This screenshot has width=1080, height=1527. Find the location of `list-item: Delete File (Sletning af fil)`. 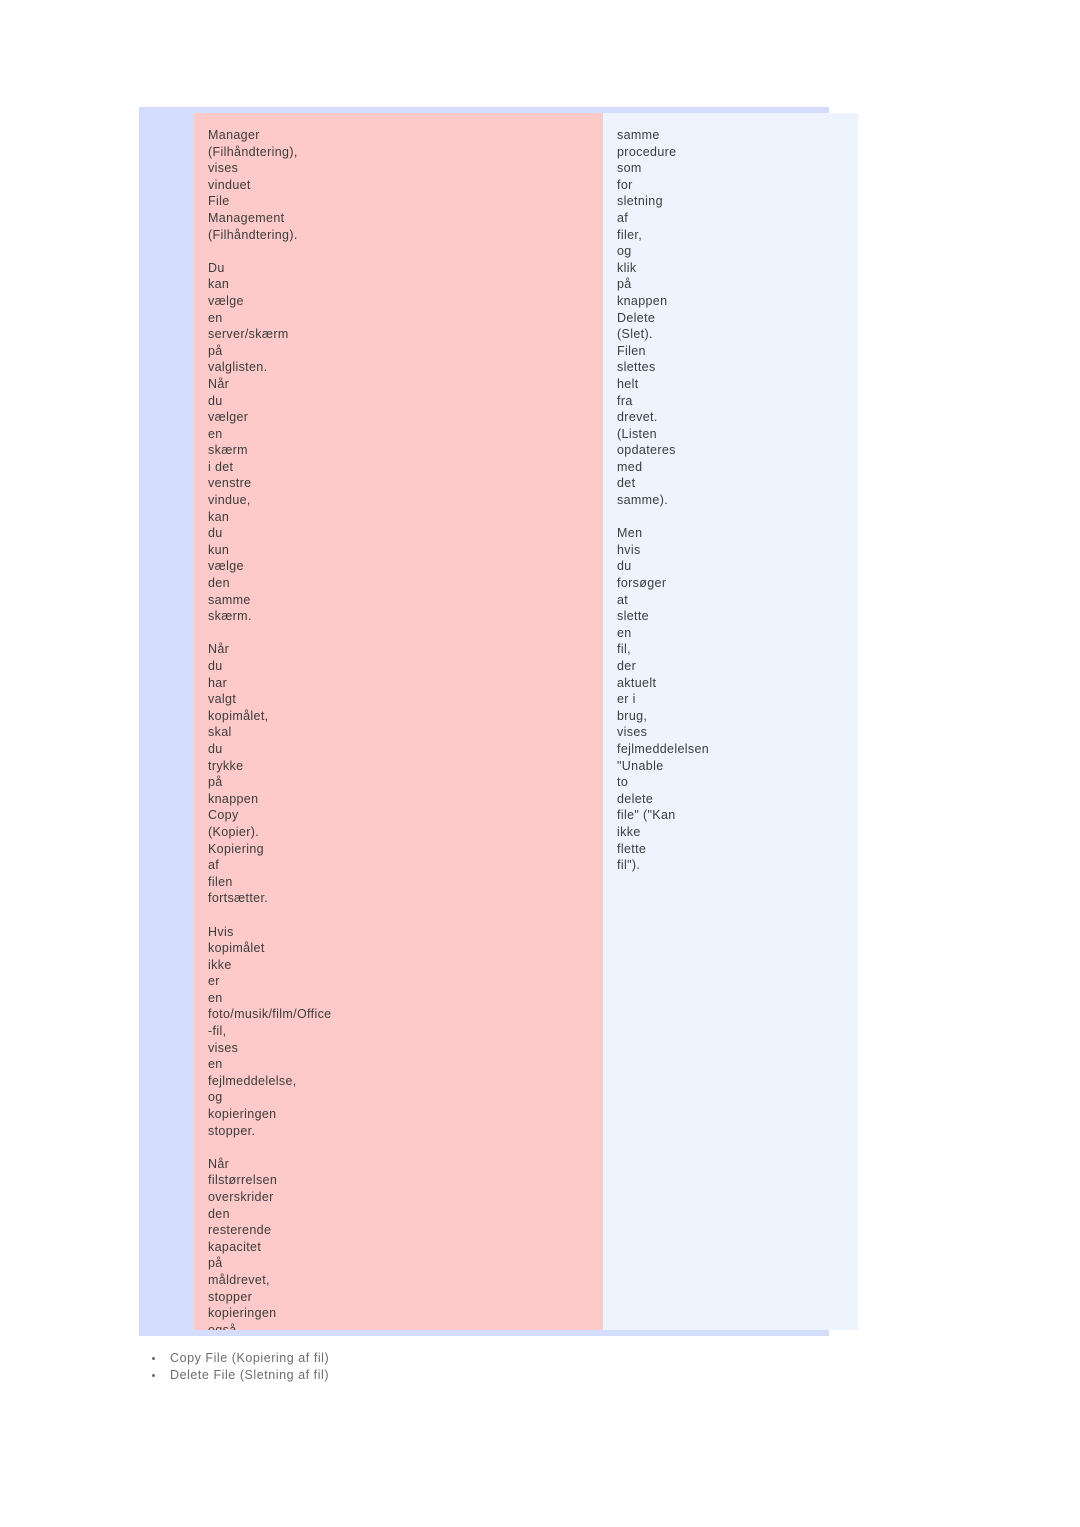

list-item: Delete File (Sletning af fil) is located at coordinates (439, 1375).